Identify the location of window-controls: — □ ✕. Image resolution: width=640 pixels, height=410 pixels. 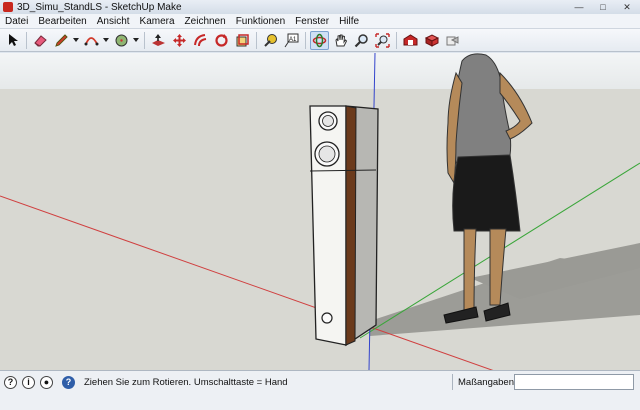
(603, 7).